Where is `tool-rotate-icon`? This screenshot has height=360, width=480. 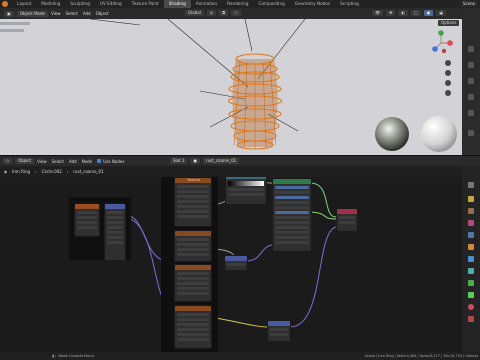 tool-rotate-icon is located at coordinates (471, 81).